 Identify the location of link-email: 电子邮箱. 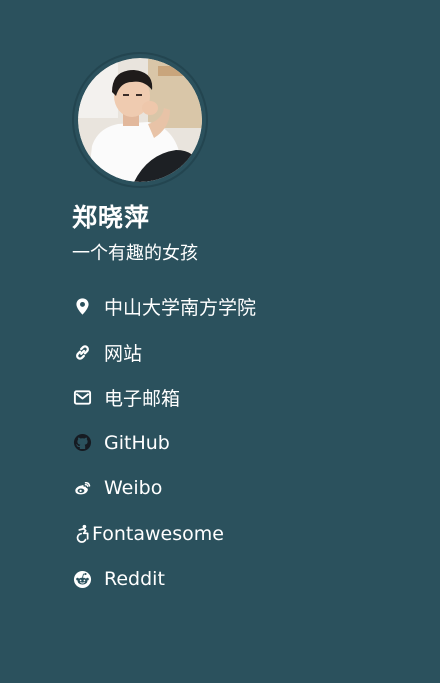
(242, 397).